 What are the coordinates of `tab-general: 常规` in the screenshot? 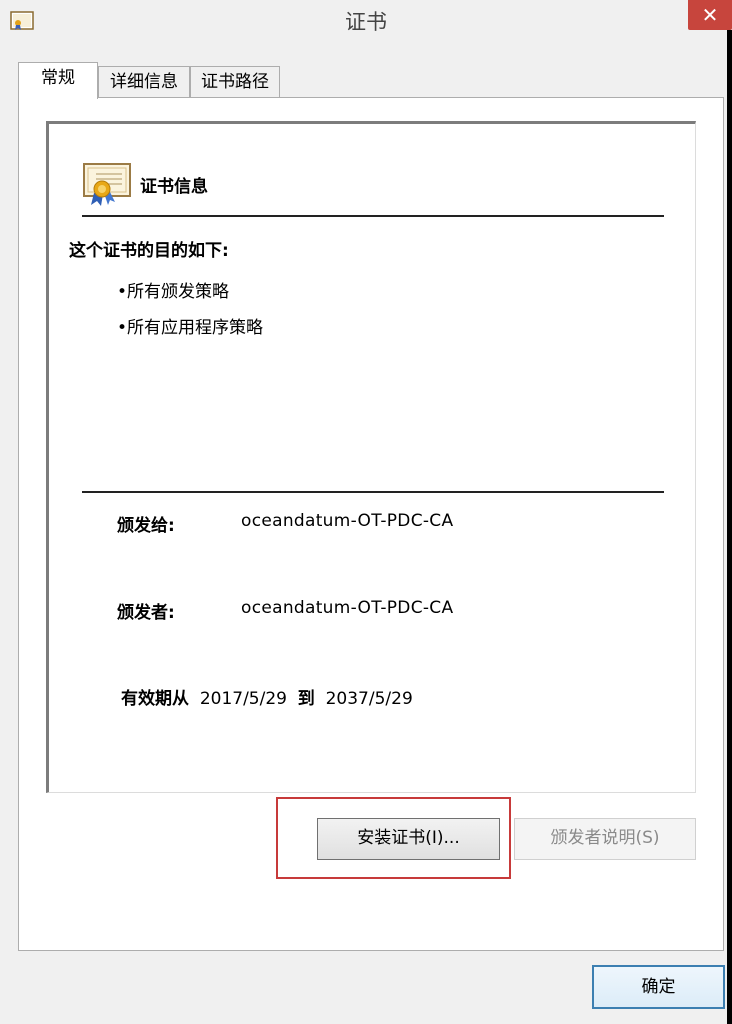 It's located at (58, 80).